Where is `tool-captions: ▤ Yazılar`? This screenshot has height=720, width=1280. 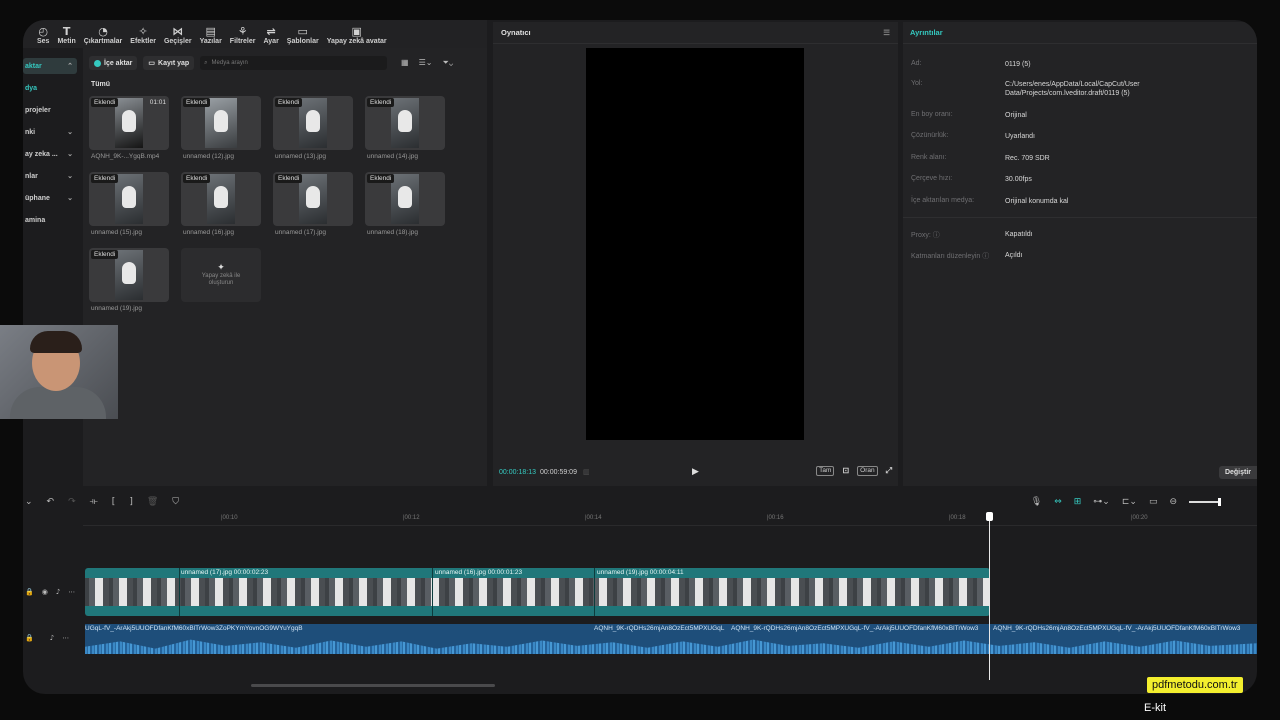
tool-captions: ▤ Yazılar is located at coordinates (211, 37).